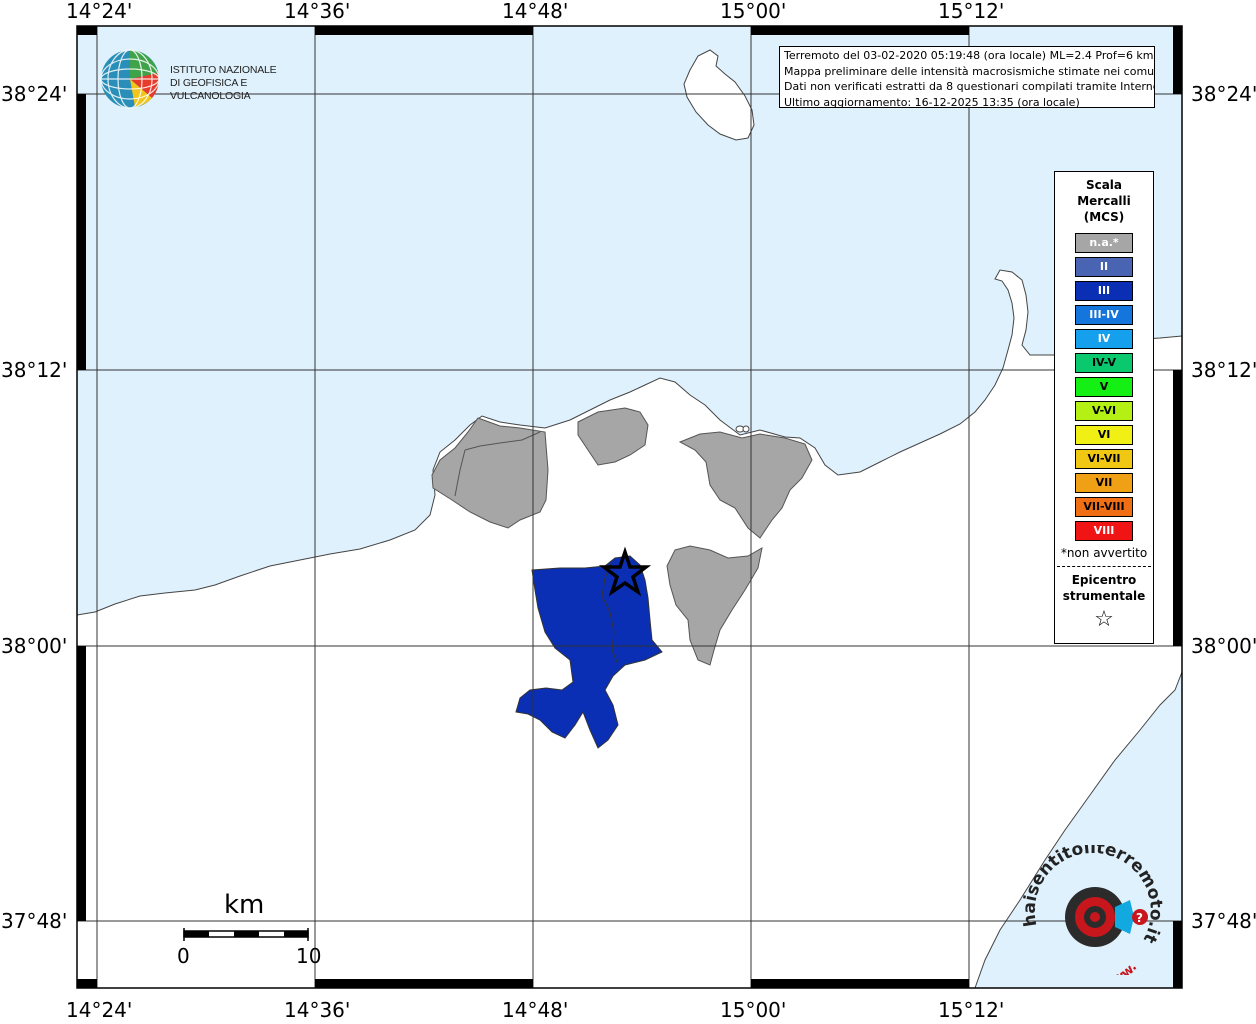 The width and height of the screenshot is (1256, 1024). I want to click on lon-label-top-5: 15°12', so click(971, 11).